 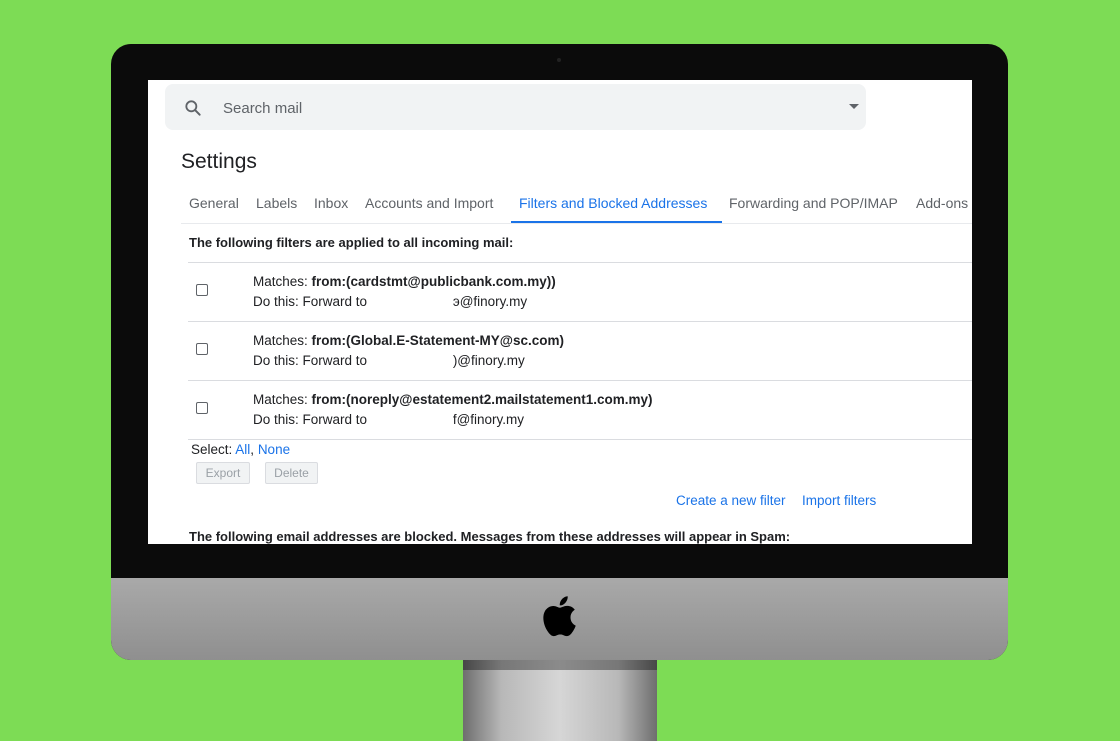 I want to click on forward-address: f@finory.my, so click(x=488, y=419).